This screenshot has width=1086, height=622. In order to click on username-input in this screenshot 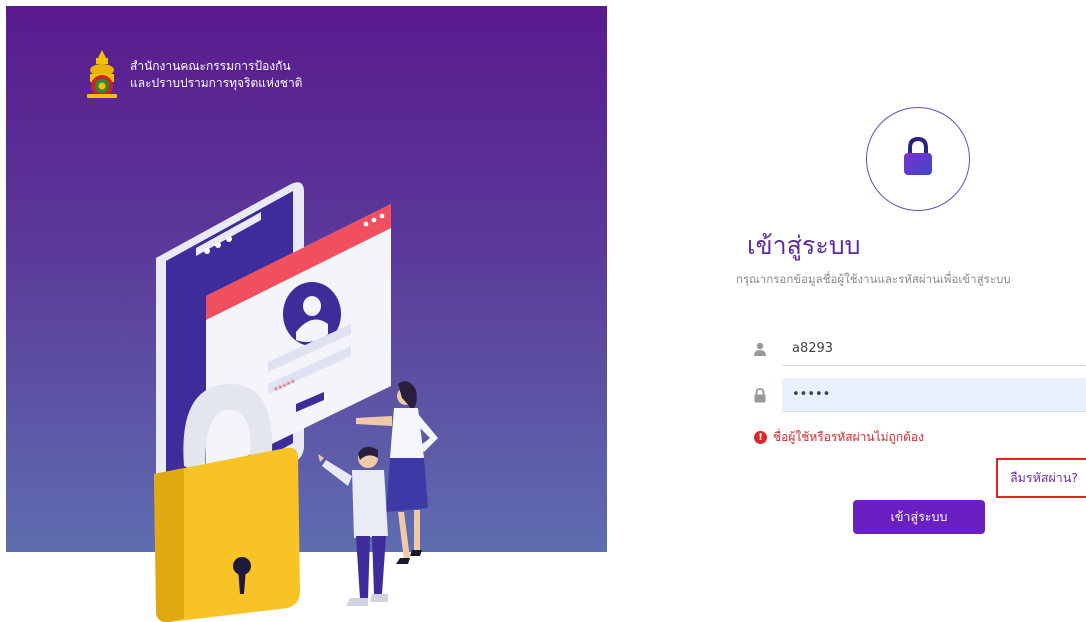, I will do `click(934, 349)`.